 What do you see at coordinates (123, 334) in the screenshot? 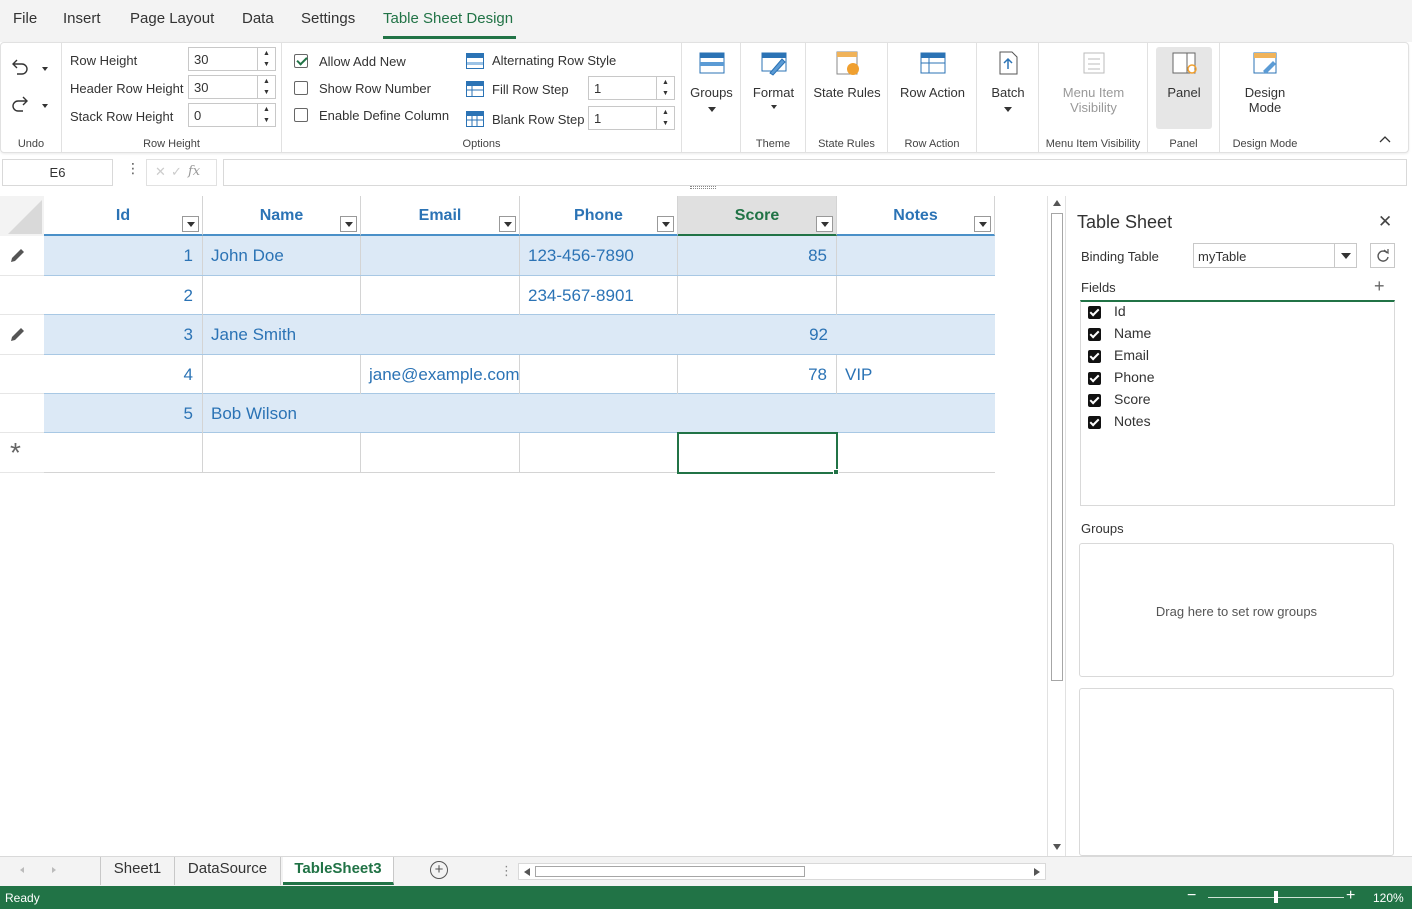
I see `cell-id: 3` at bounding box center [123, 334].